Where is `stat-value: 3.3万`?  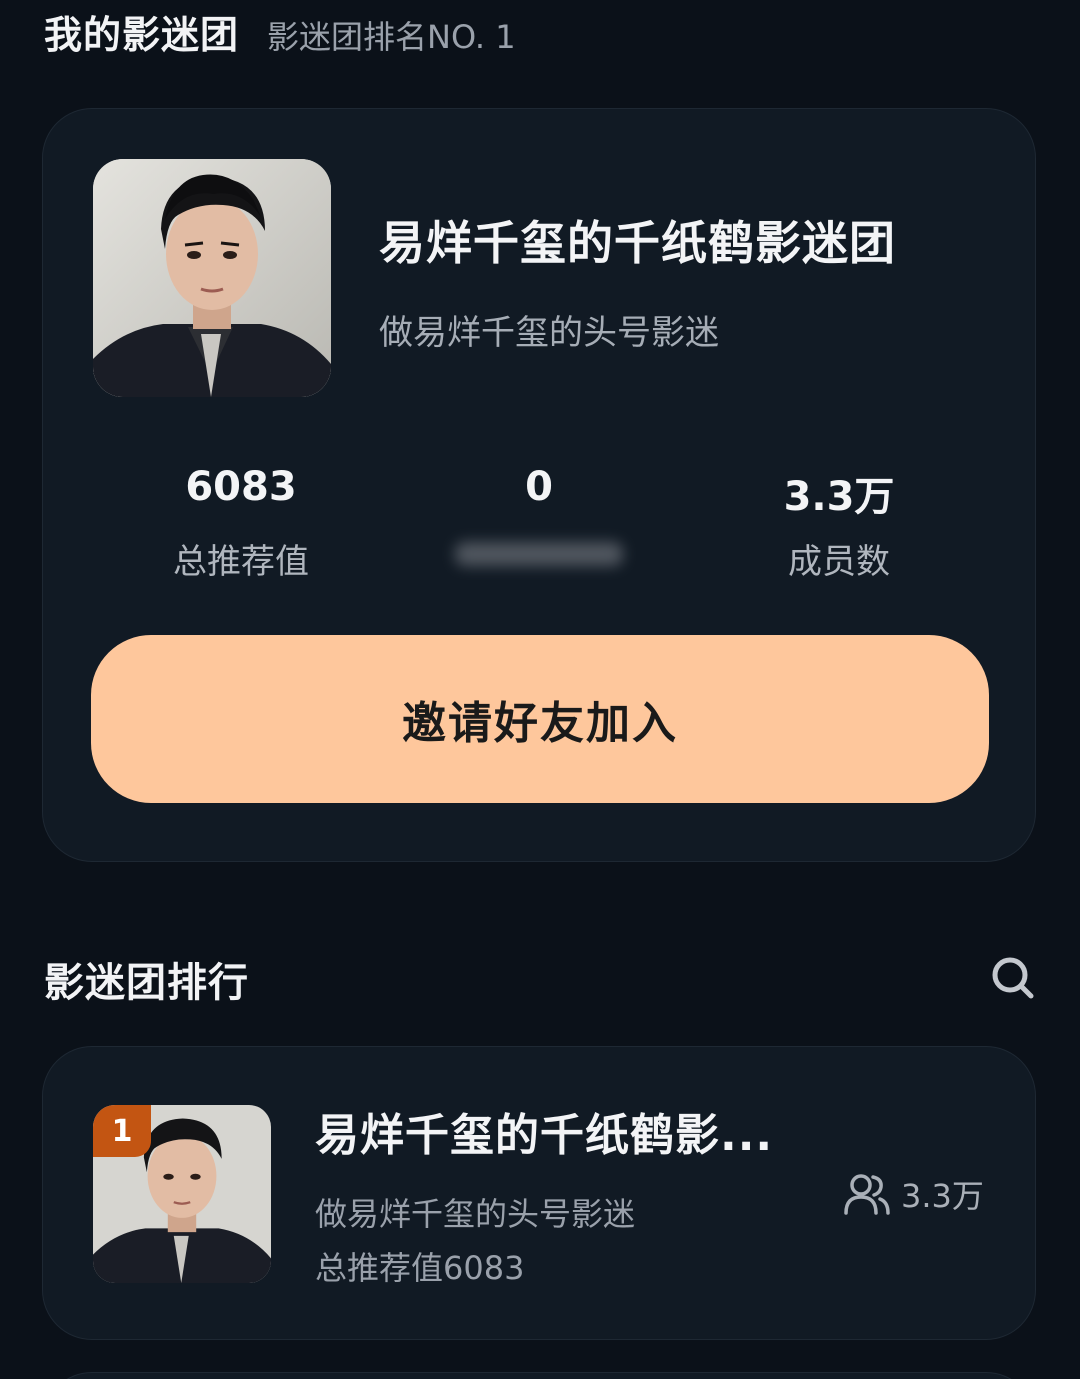 stat-value: 3.3万 is located at coordinates (839, 497).